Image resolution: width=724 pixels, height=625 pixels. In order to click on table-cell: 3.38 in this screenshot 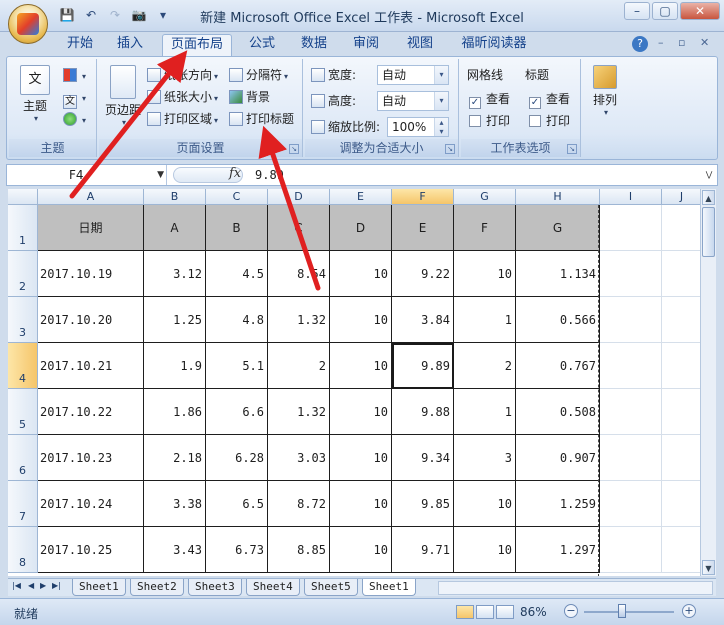, I will do `click(175, 504)`.